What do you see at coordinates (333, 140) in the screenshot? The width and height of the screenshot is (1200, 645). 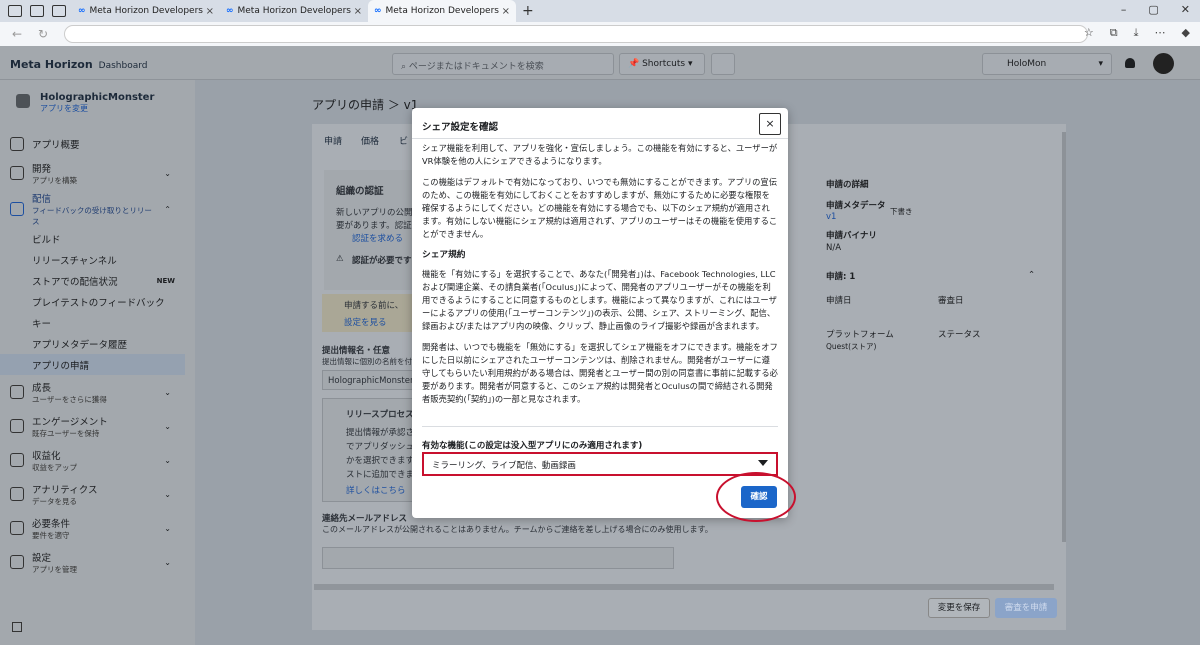 I see `tab-submission: 申請` at bounding box center [333, 140].